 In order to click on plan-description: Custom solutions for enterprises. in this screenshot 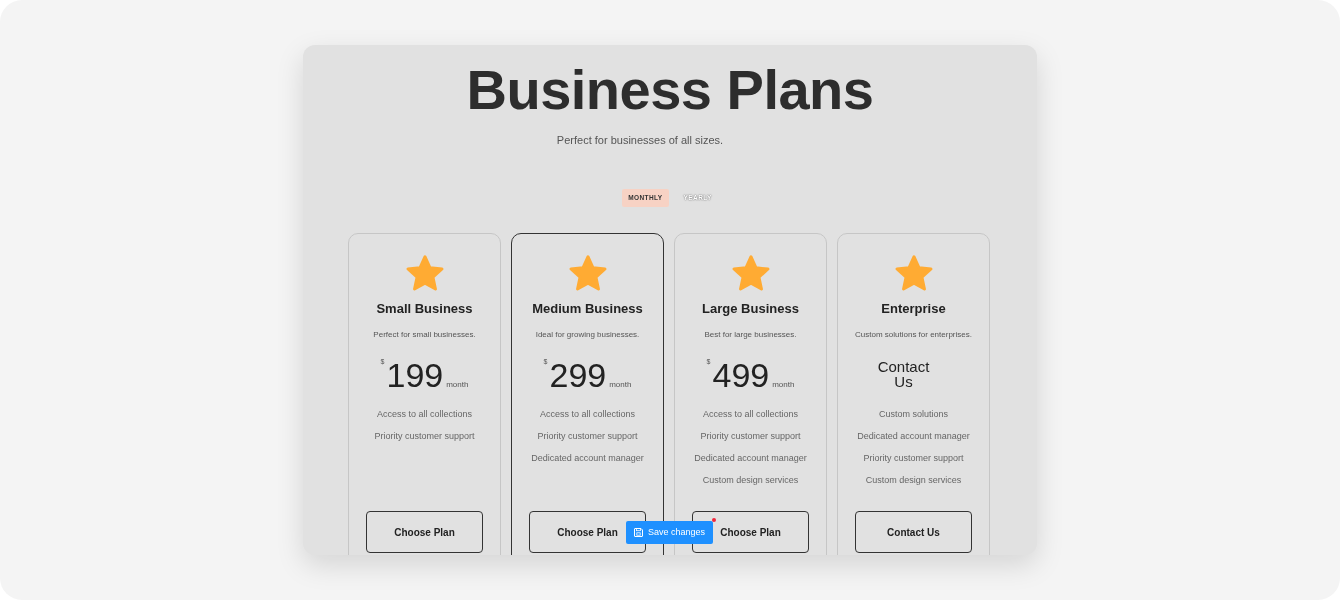, I will do `click(913, 334)`.